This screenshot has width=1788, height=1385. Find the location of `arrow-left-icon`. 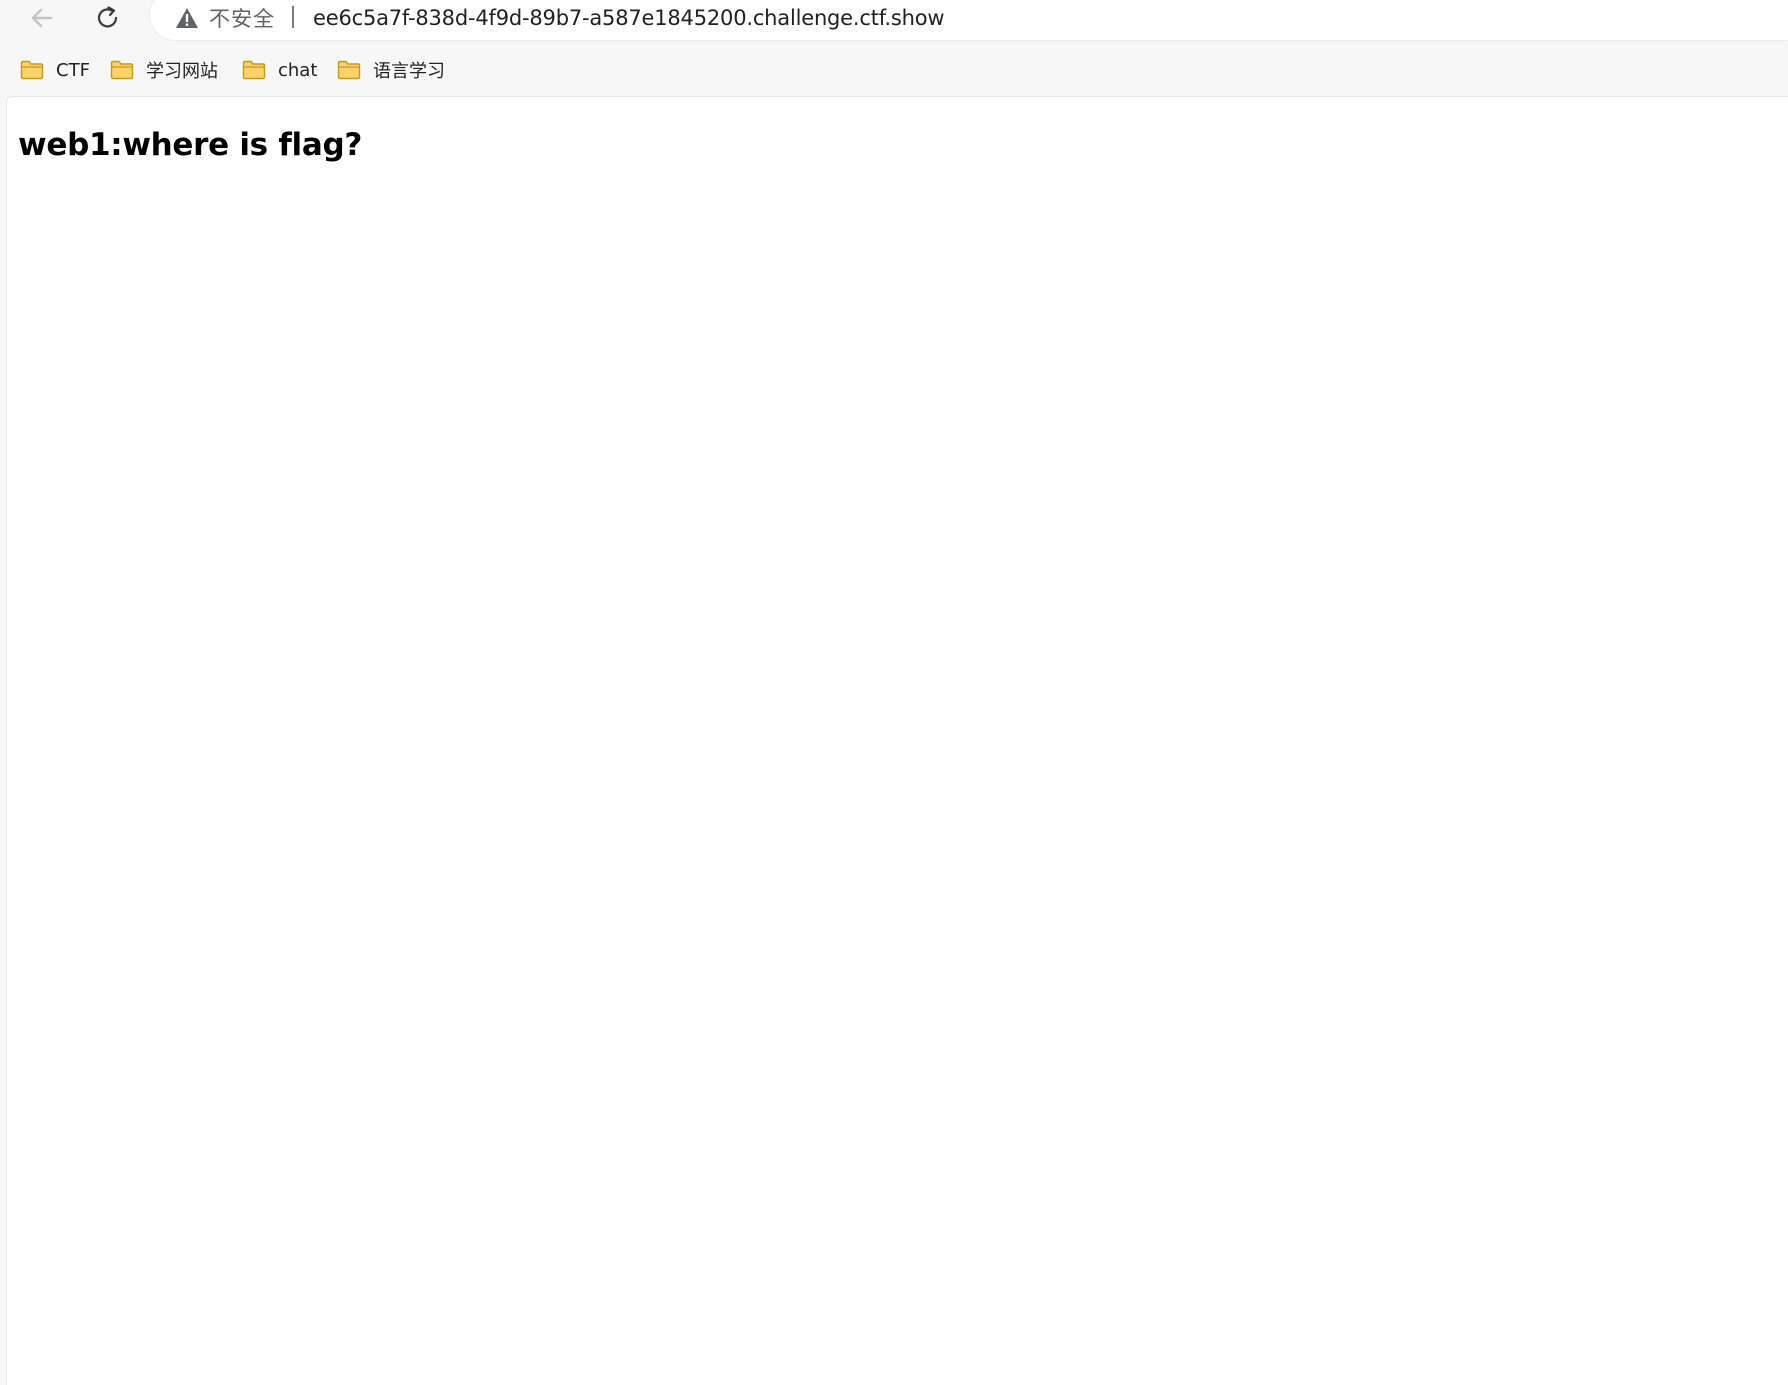

arrow-left-icon is located at coordinates (42, 18).